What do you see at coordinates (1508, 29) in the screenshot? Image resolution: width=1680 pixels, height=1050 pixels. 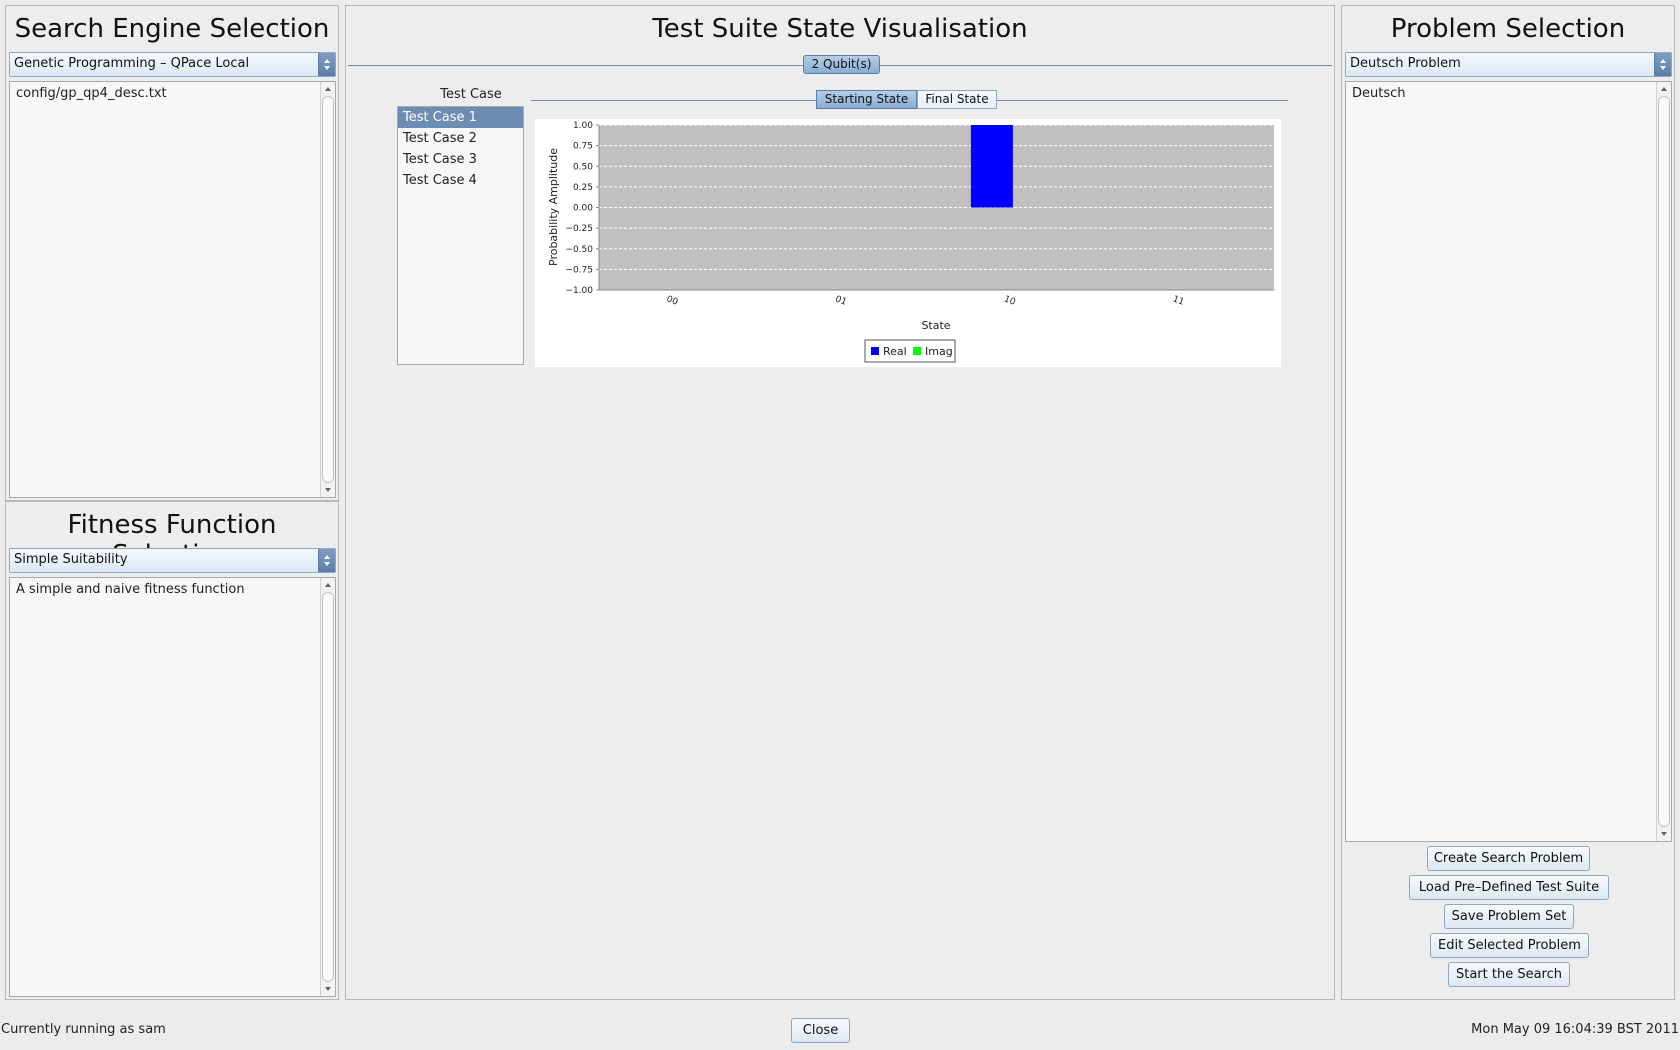 I see `problem-title: Problem Selection` at bounding box center [1508, 29].